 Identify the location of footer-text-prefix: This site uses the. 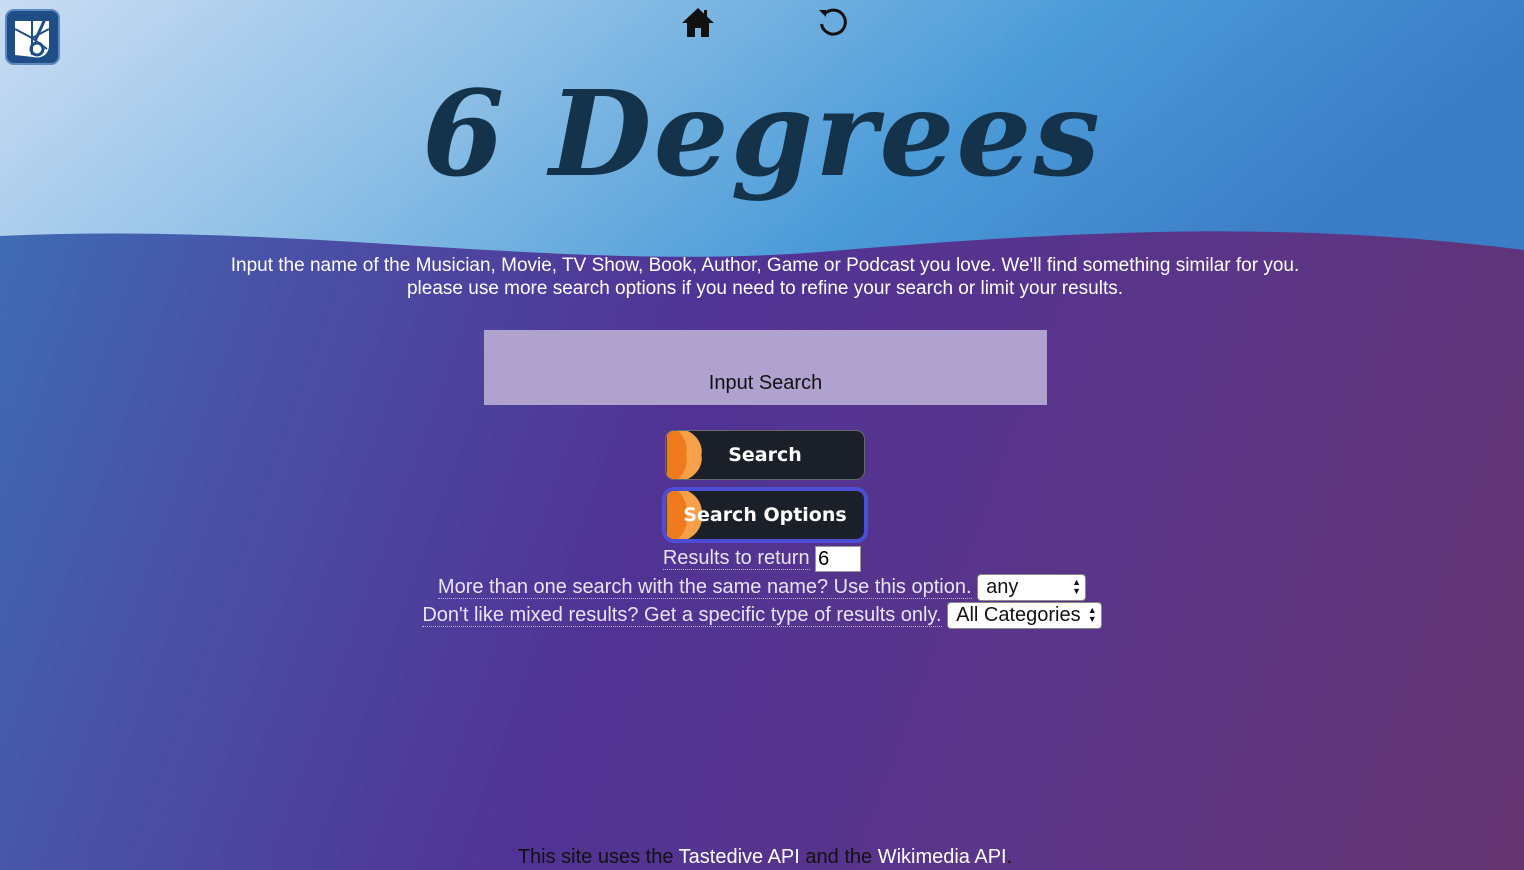
(595, 857).